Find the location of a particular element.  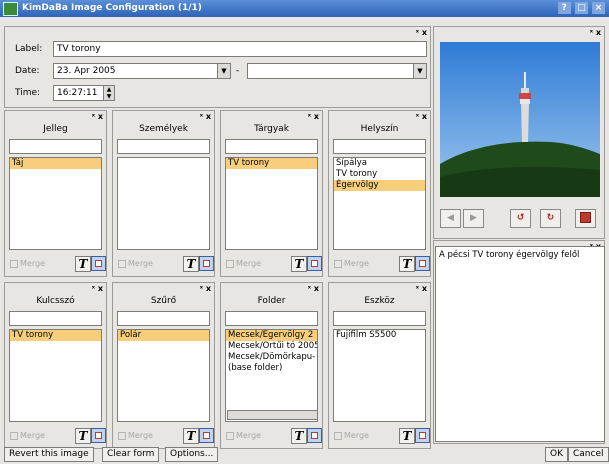

category-list: Fujifilm S5500 is located at coordinates (379, 375).